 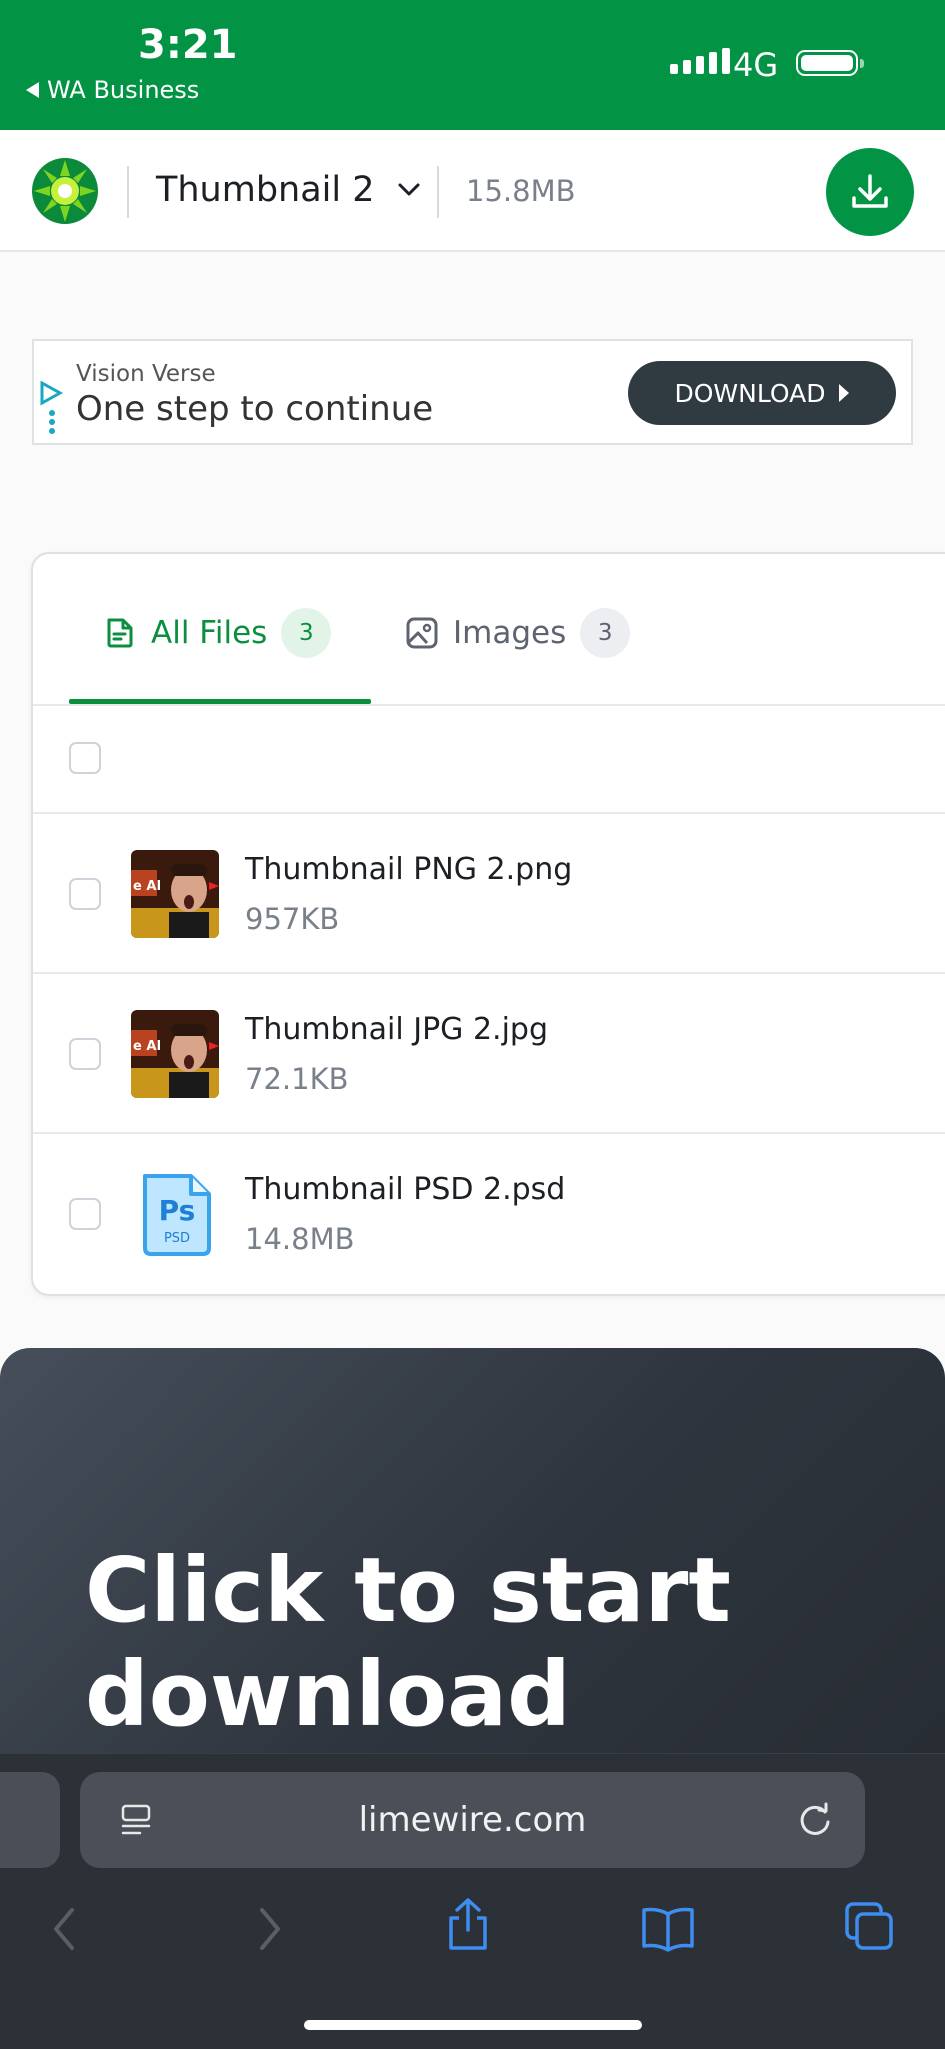 I want to click on promo-title-line: download, so click(x=328, y=1694).